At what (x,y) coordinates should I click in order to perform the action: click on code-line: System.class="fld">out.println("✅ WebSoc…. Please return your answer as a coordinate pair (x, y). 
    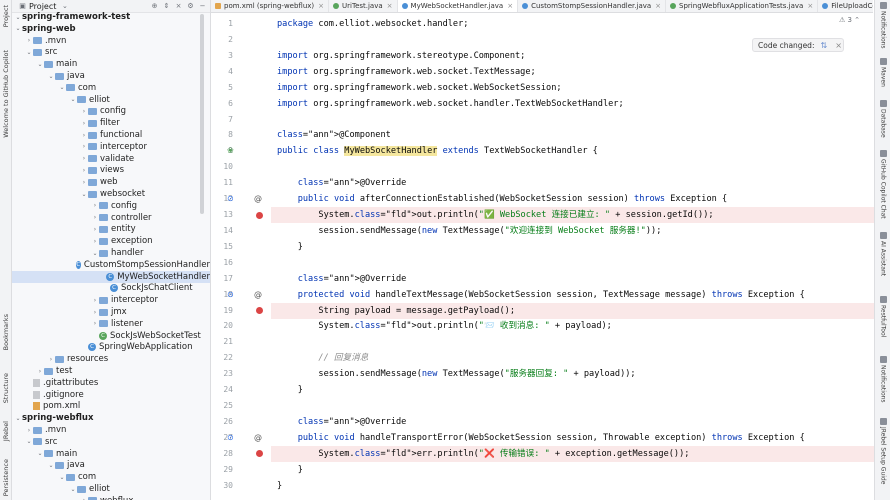
    Looking at the image, I should click on (572, 215).